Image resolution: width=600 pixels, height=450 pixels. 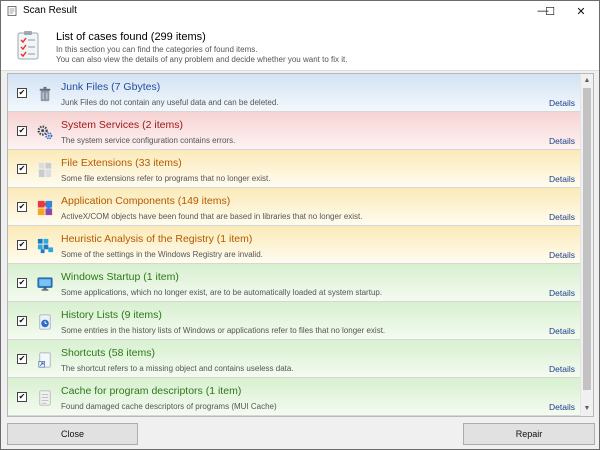 What do you see at coordinates (45, 132) in the screenshot?
I see `gears-icon` at bounding box center [45, 132].